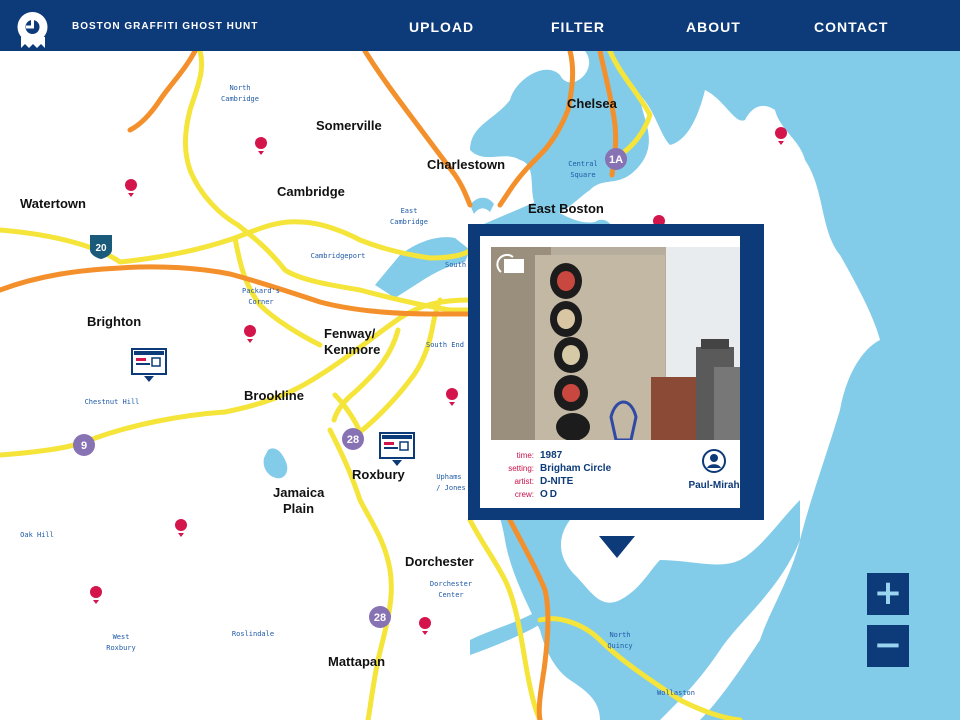 The height and width of the screenshot is (720, 960). What do you see at coordinates (578, 27) in the screenshot?
I see `nav-filter: FILTER` at bounding box center [578, 27].